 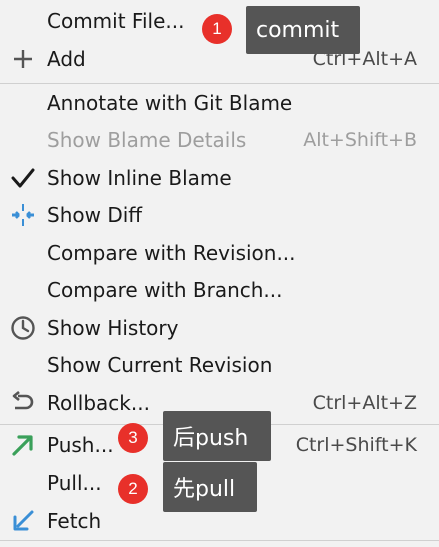 What do you see at coordinates (23, 403) in the screenshot?
I see `undo-icon` at bounding box center [23, 403].